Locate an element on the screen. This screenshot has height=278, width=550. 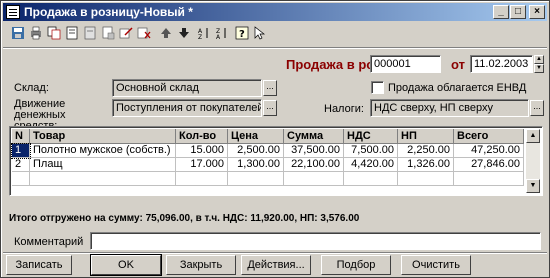
doc2-icon is located at coordinates (90, 33).